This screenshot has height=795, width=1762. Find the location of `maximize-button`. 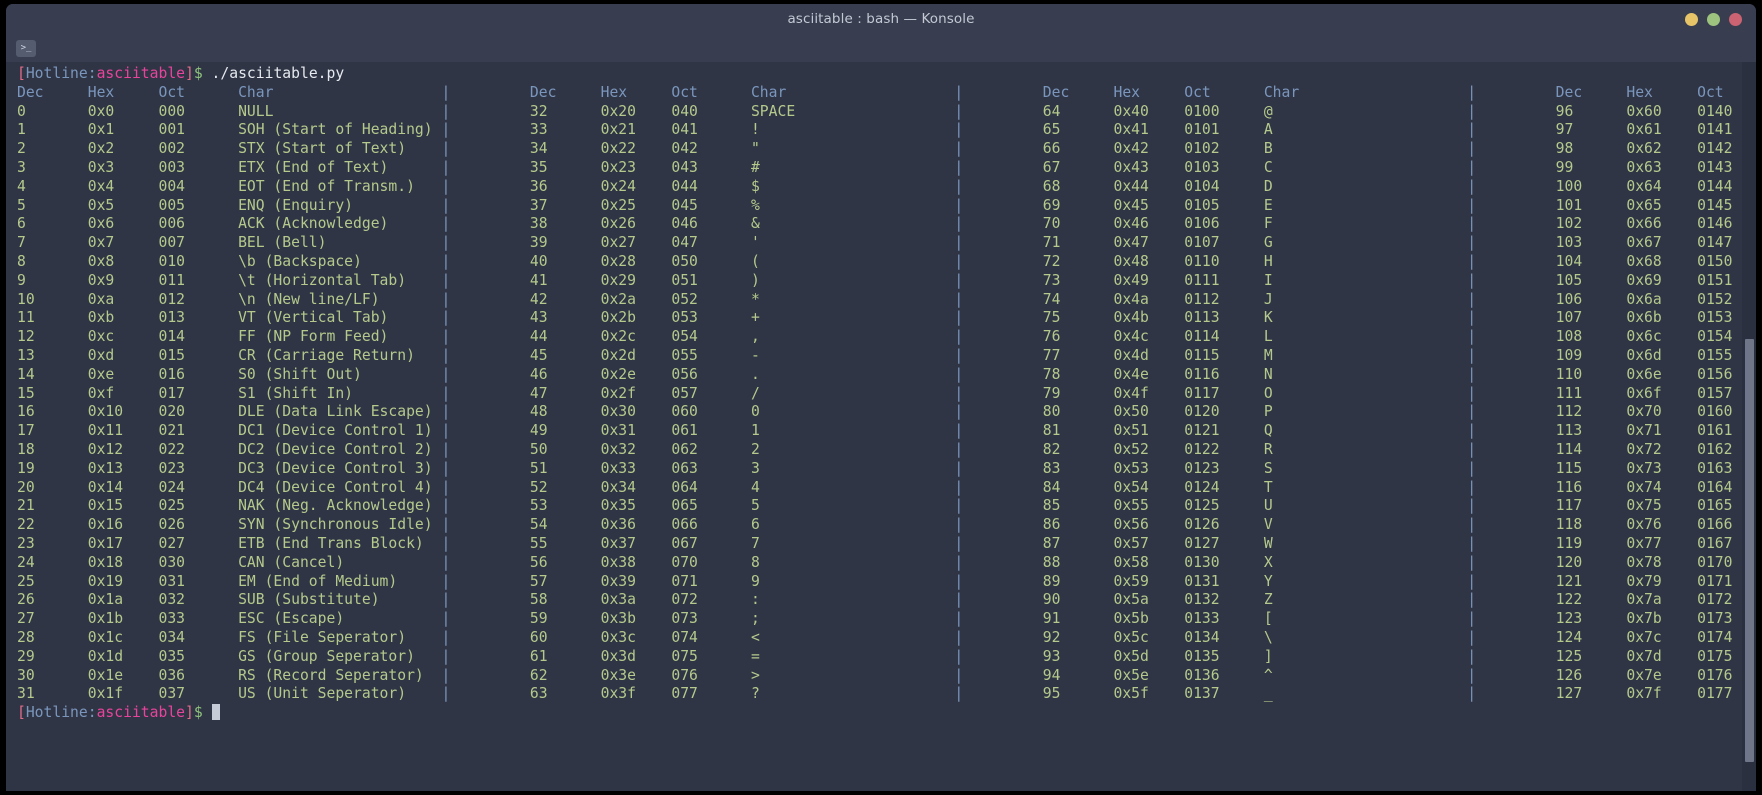

maximize-button is located at coordinates (1713, 19).